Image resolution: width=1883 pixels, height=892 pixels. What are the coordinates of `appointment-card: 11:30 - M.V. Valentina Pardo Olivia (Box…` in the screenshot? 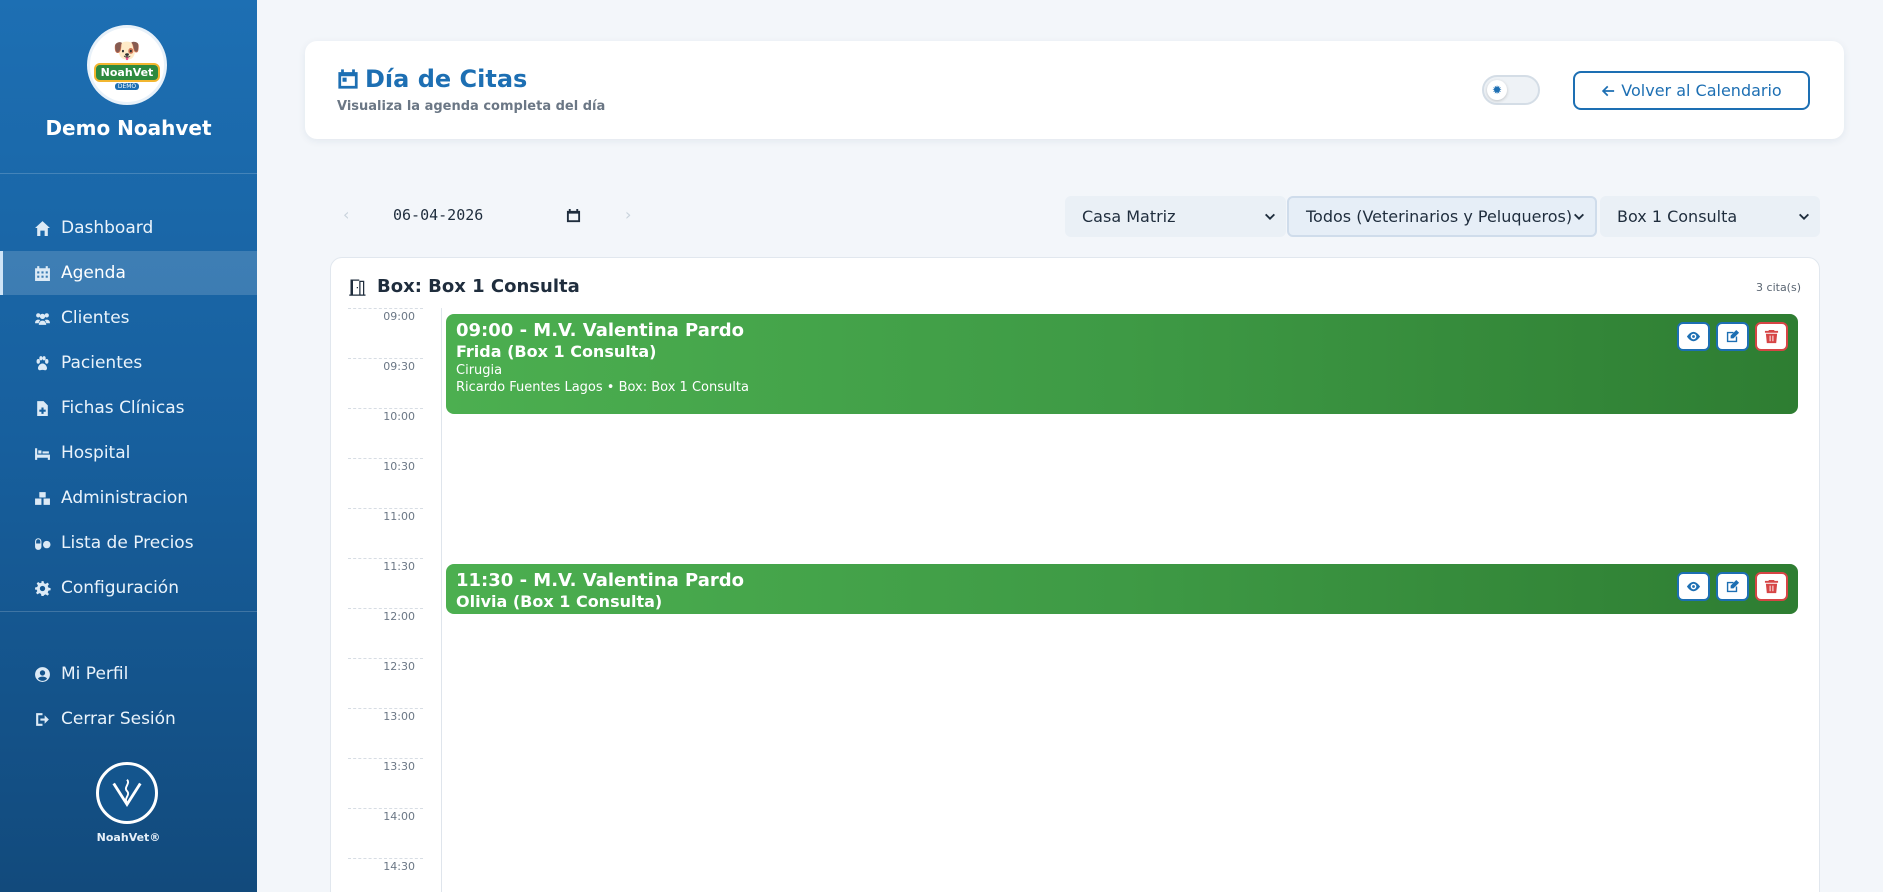 It's located at (1122, 589).